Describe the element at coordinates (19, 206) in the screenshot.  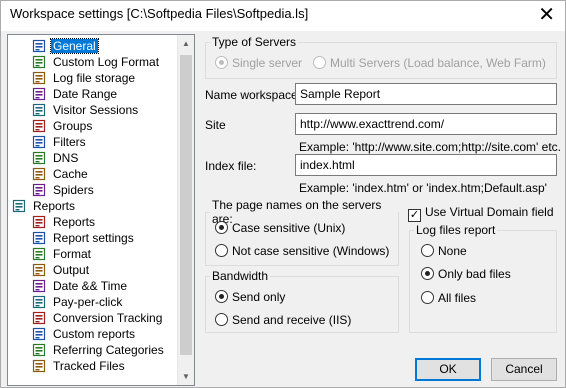
I see `reports-root-icon` at that location.